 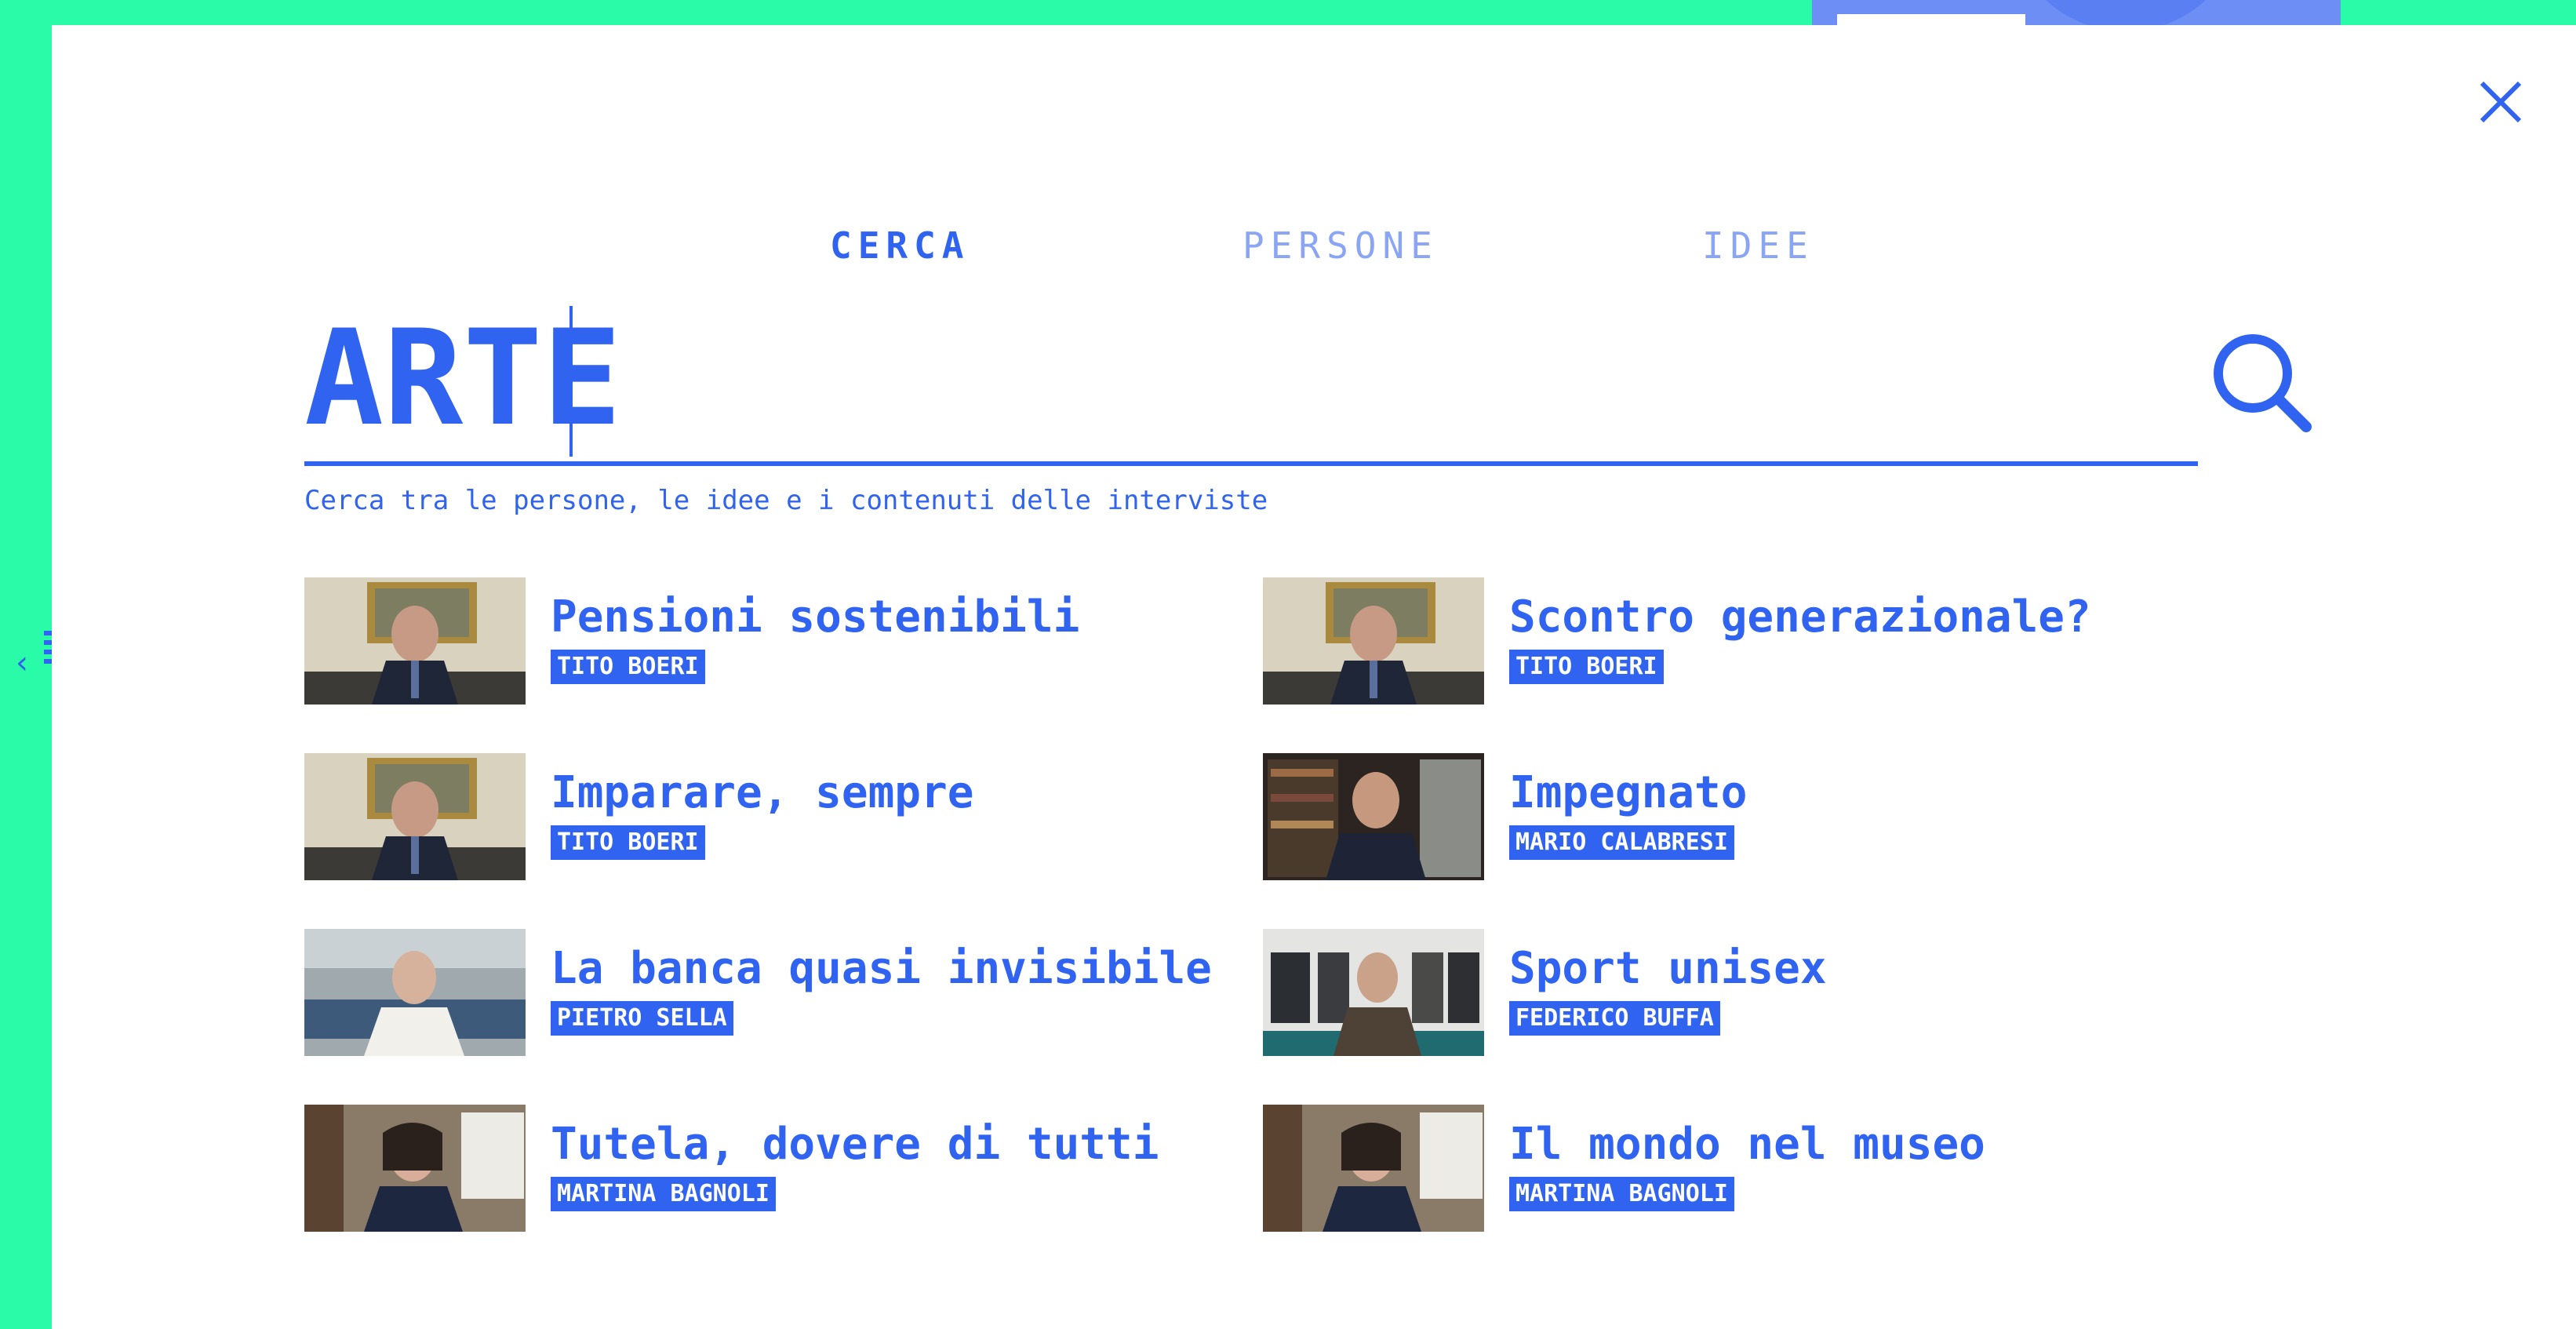 I want to click on result-title: Impegnato, so click(x=1628, y=792).